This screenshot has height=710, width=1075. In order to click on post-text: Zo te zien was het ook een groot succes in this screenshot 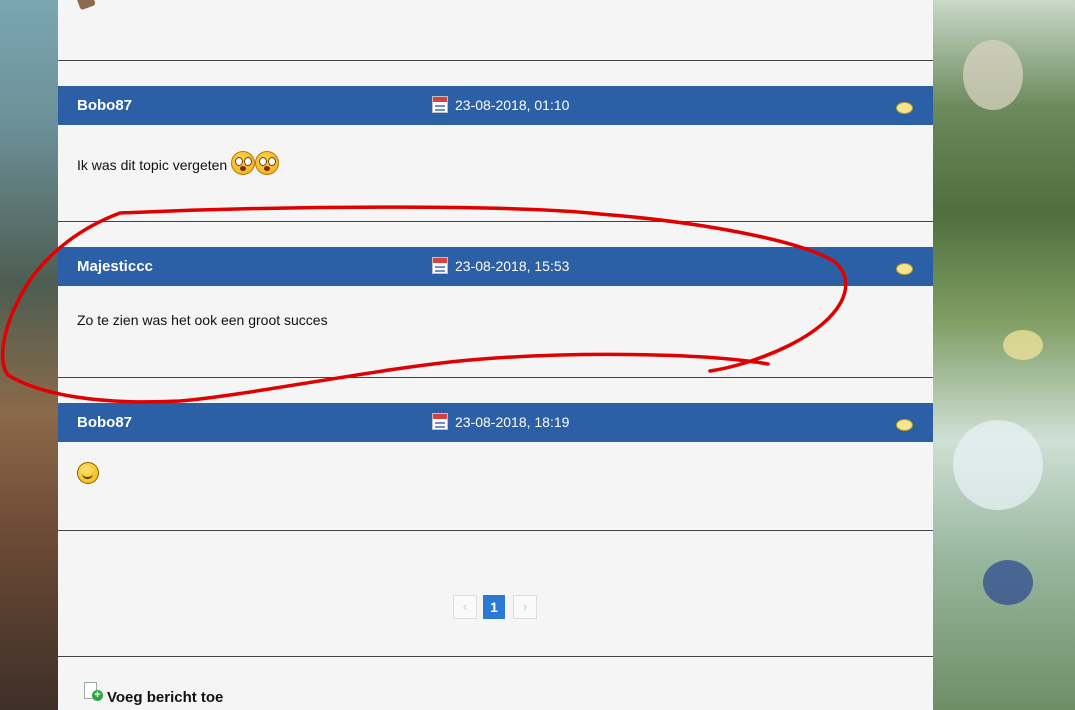, I will do `click(202, 320)`.